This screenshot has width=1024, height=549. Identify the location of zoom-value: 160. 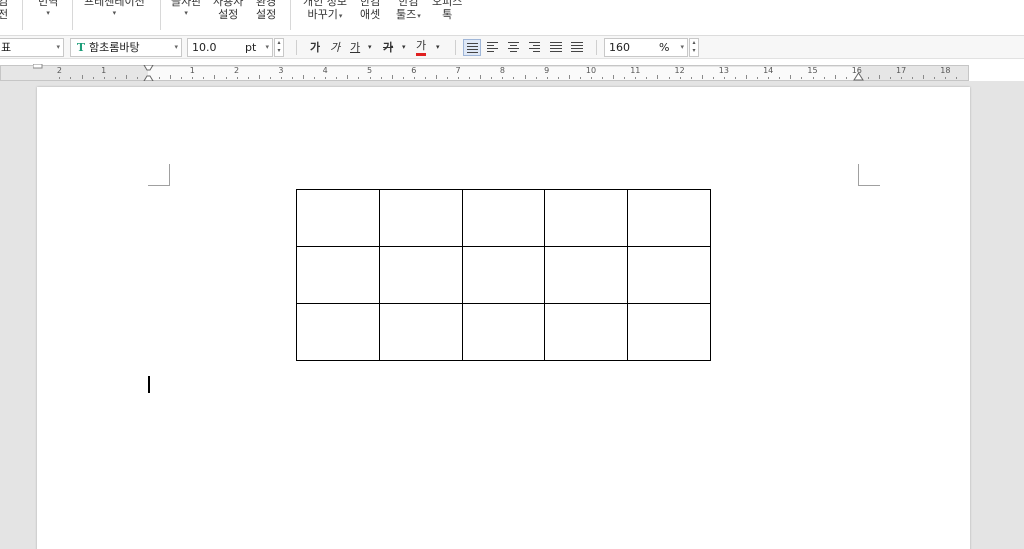
(619, 47).